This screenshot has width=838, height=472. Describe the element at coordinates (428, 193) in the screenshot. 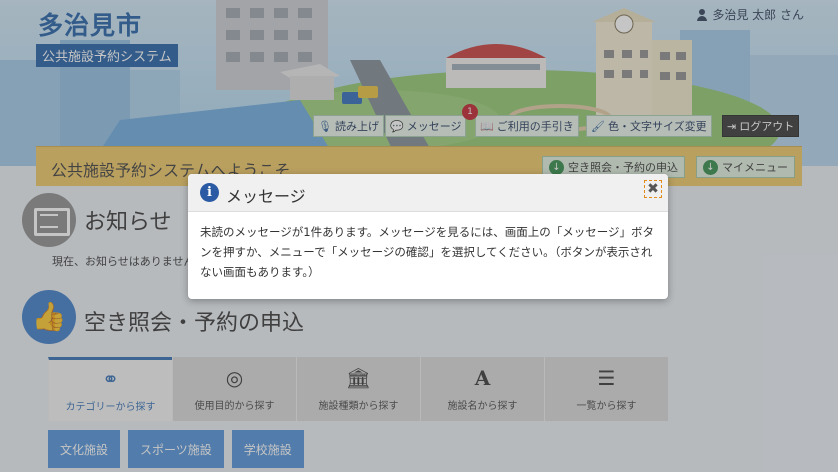

I see `dialog-header: i メッセージ ✖` at that location.